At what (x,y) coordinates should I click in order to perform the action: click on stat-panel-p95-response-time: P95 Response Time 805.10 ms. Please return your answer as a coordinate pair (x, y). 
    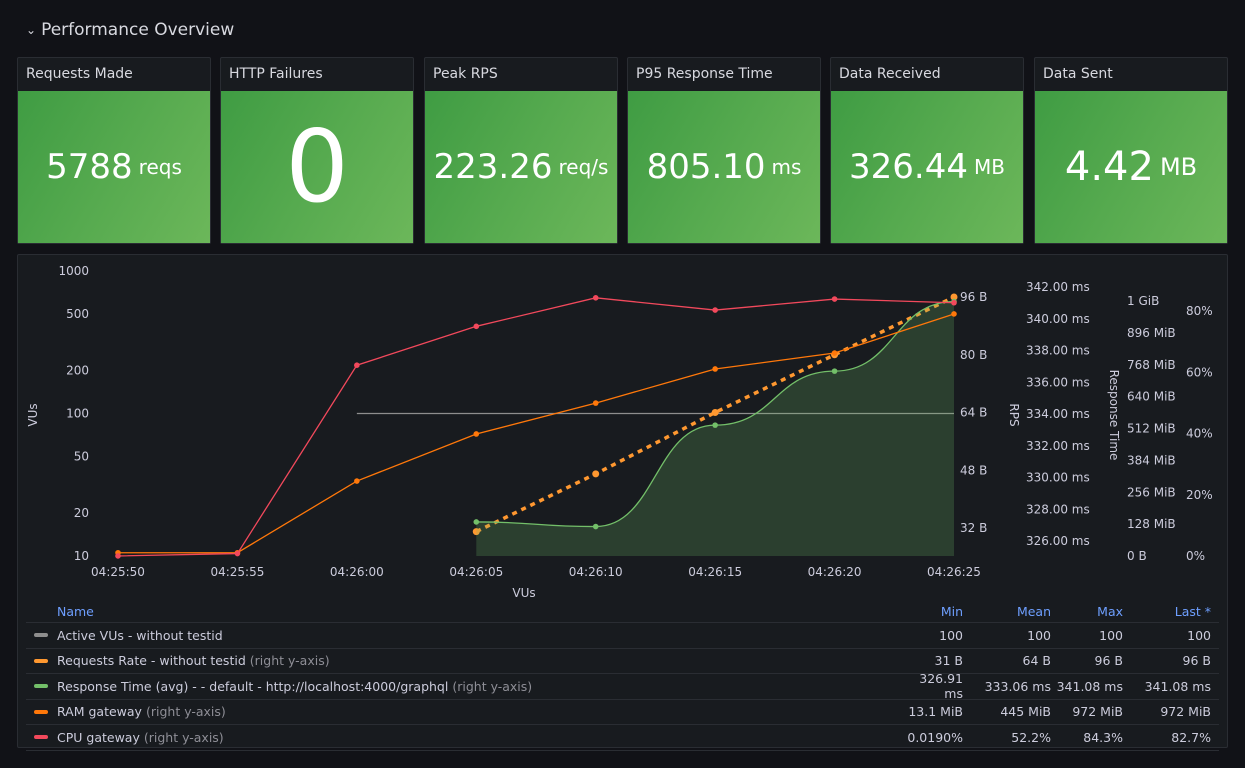
    Looking at the image, I should click on (724, 150).